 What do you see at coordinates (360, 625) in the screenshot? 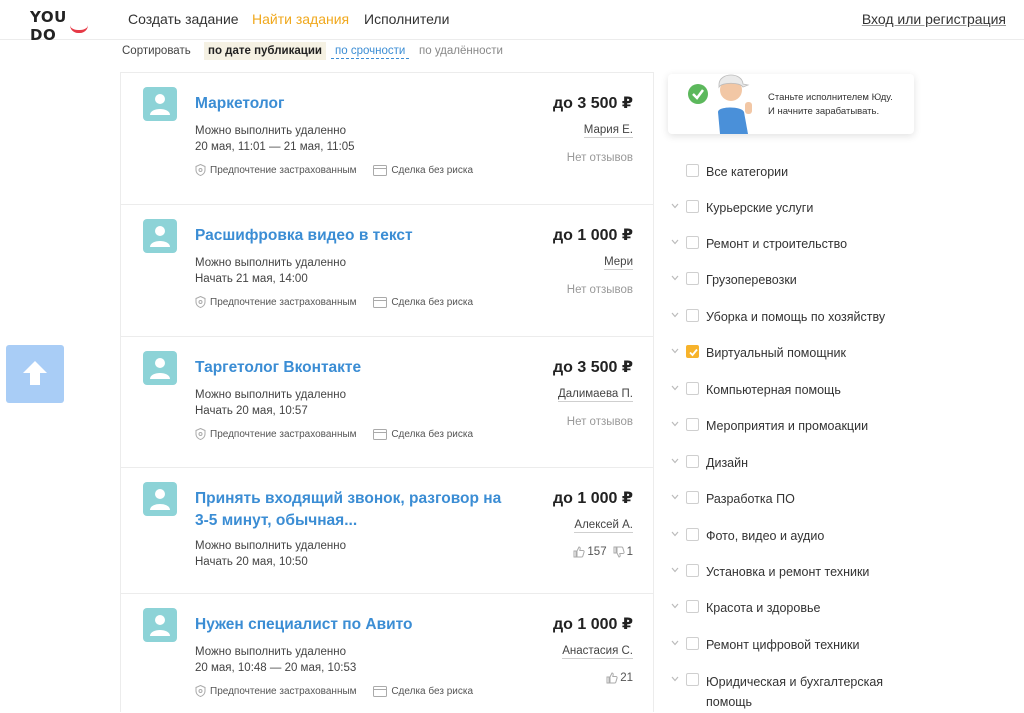
I see `task-title: Нужен специалист по Авито` at bounding box center [360, 625].